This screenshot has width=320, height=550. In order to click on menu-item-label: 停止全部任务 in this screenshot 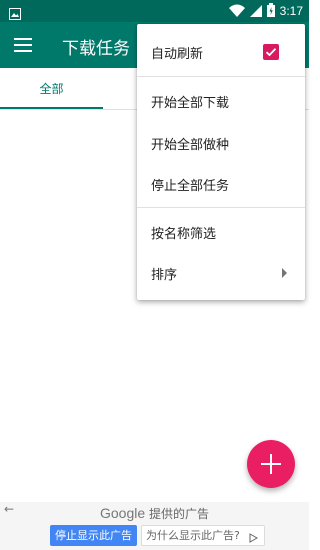, I will do `click(190, 186)`.